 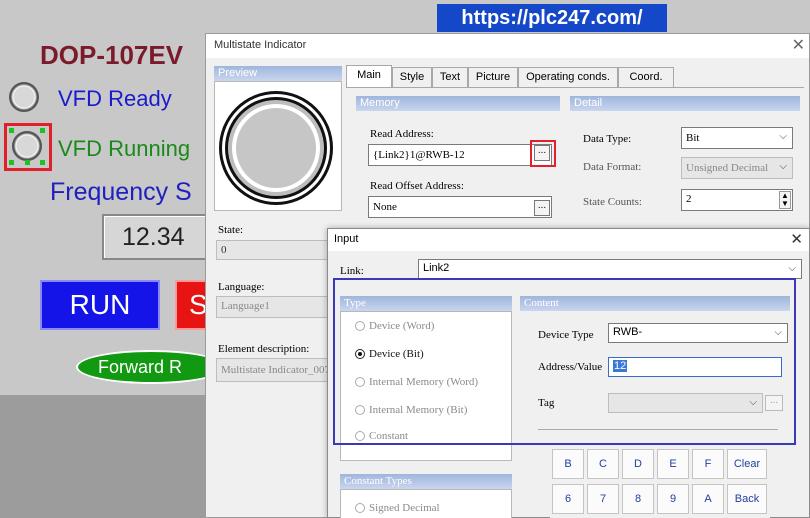 What do you see at coordinates (607, 139) in the screenshot?
I see `data-type-label: Data Type:` at bounding box center [607, 139].